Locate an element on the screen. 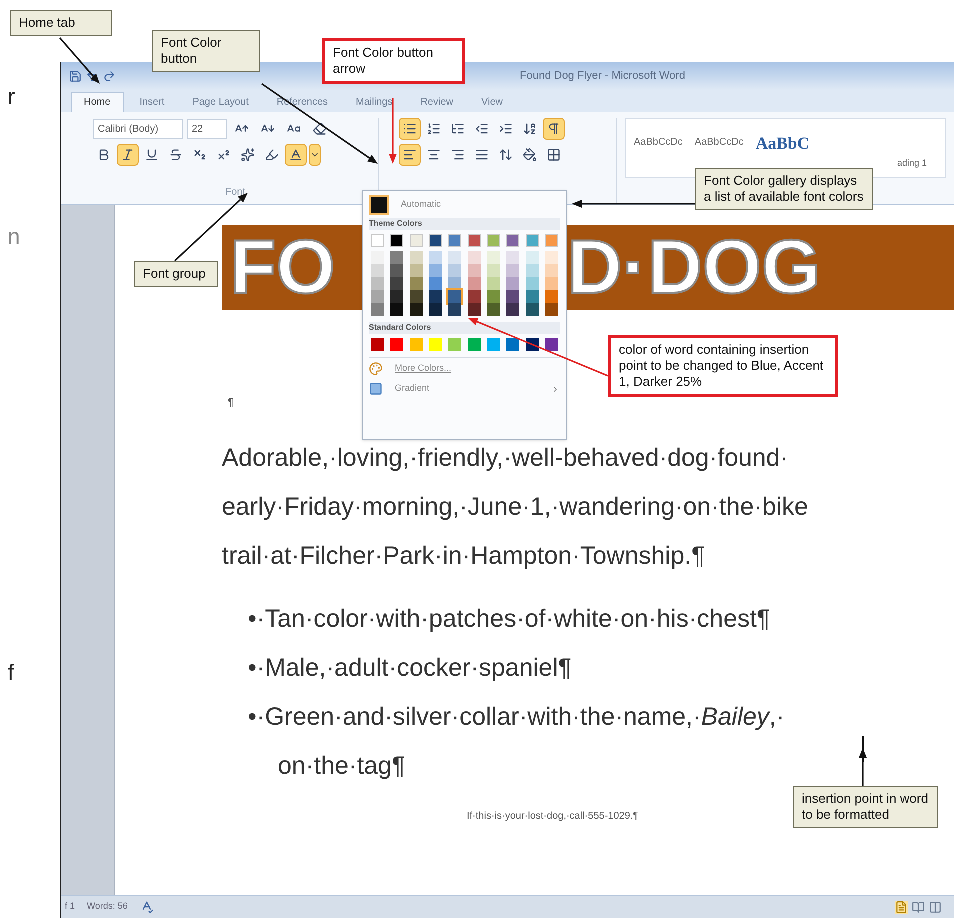 Image resolution: width=954 pixels, height=918 pixels. italic-button is located at coordinates (128, 155).